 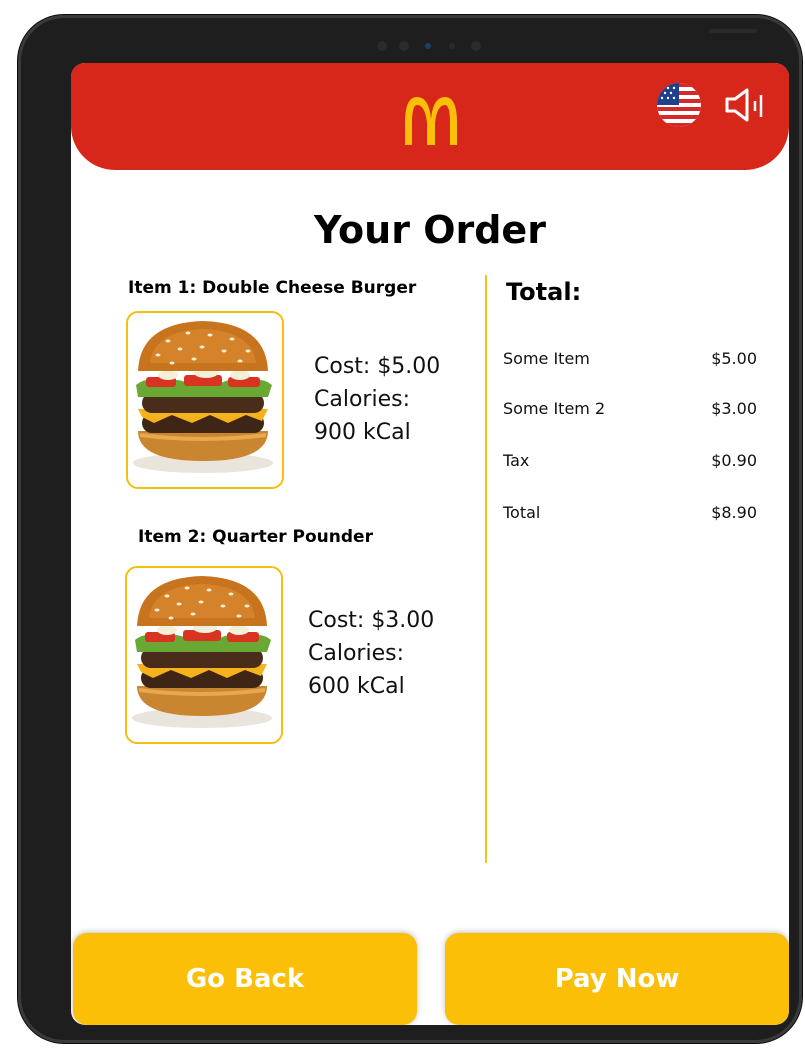 I want to click on totals-row: Total $8.90, so click(x=630, y=517).